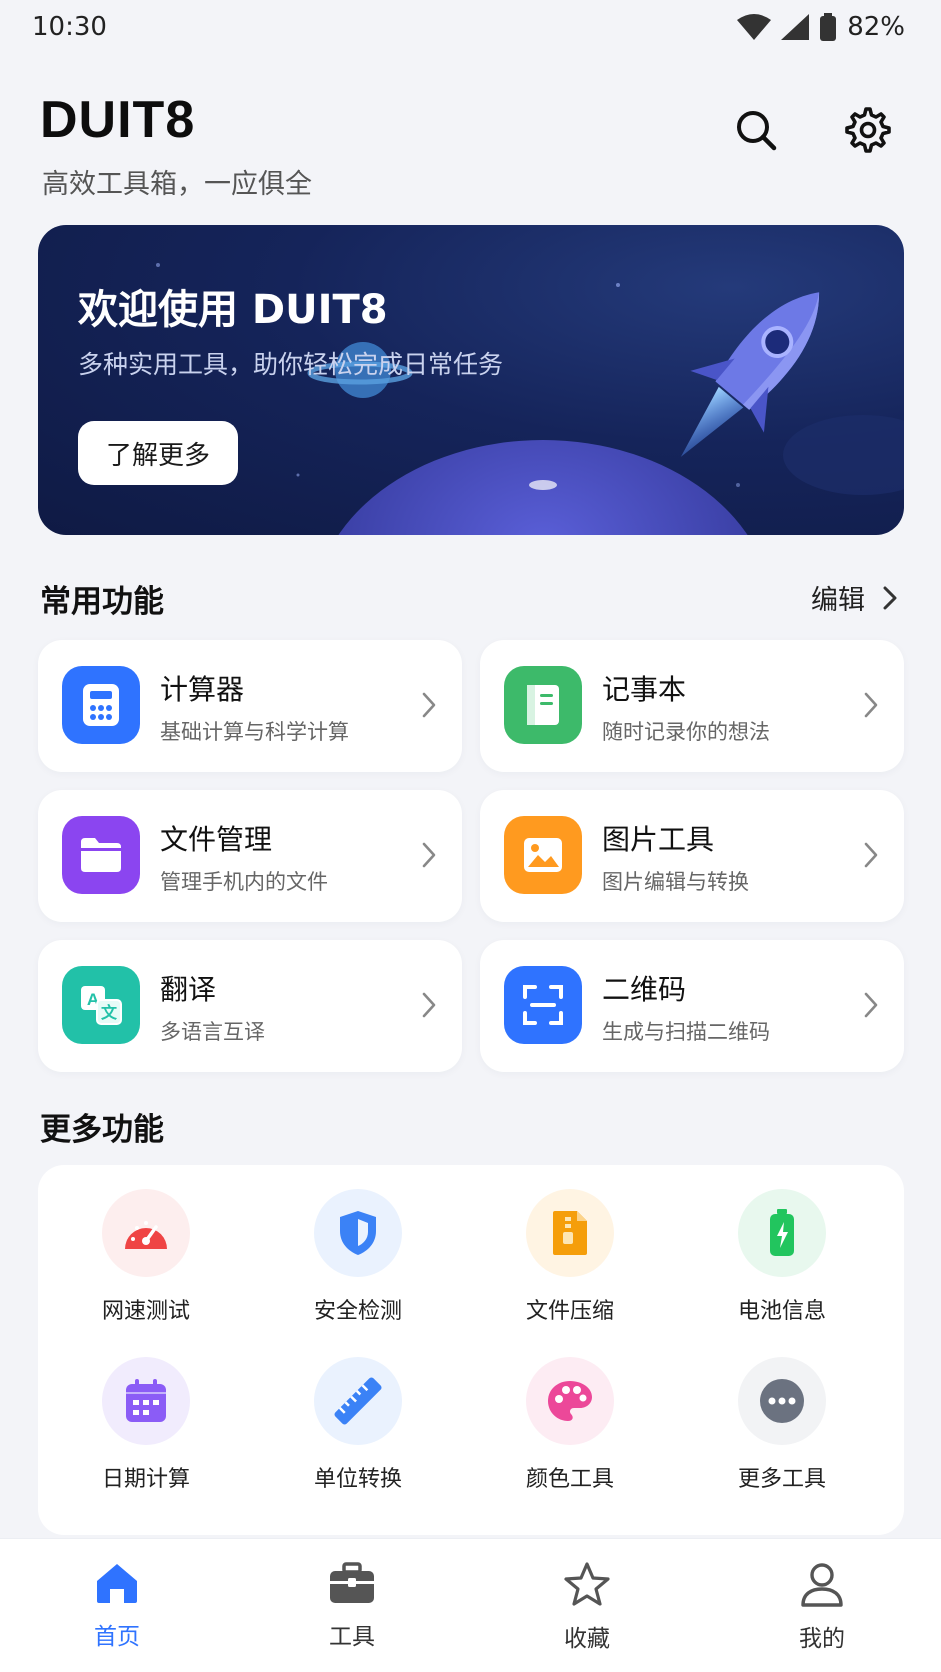 This screenshot has height=1672, width=941. I want to click on nav-label: 收藏, so click(587, 1639).